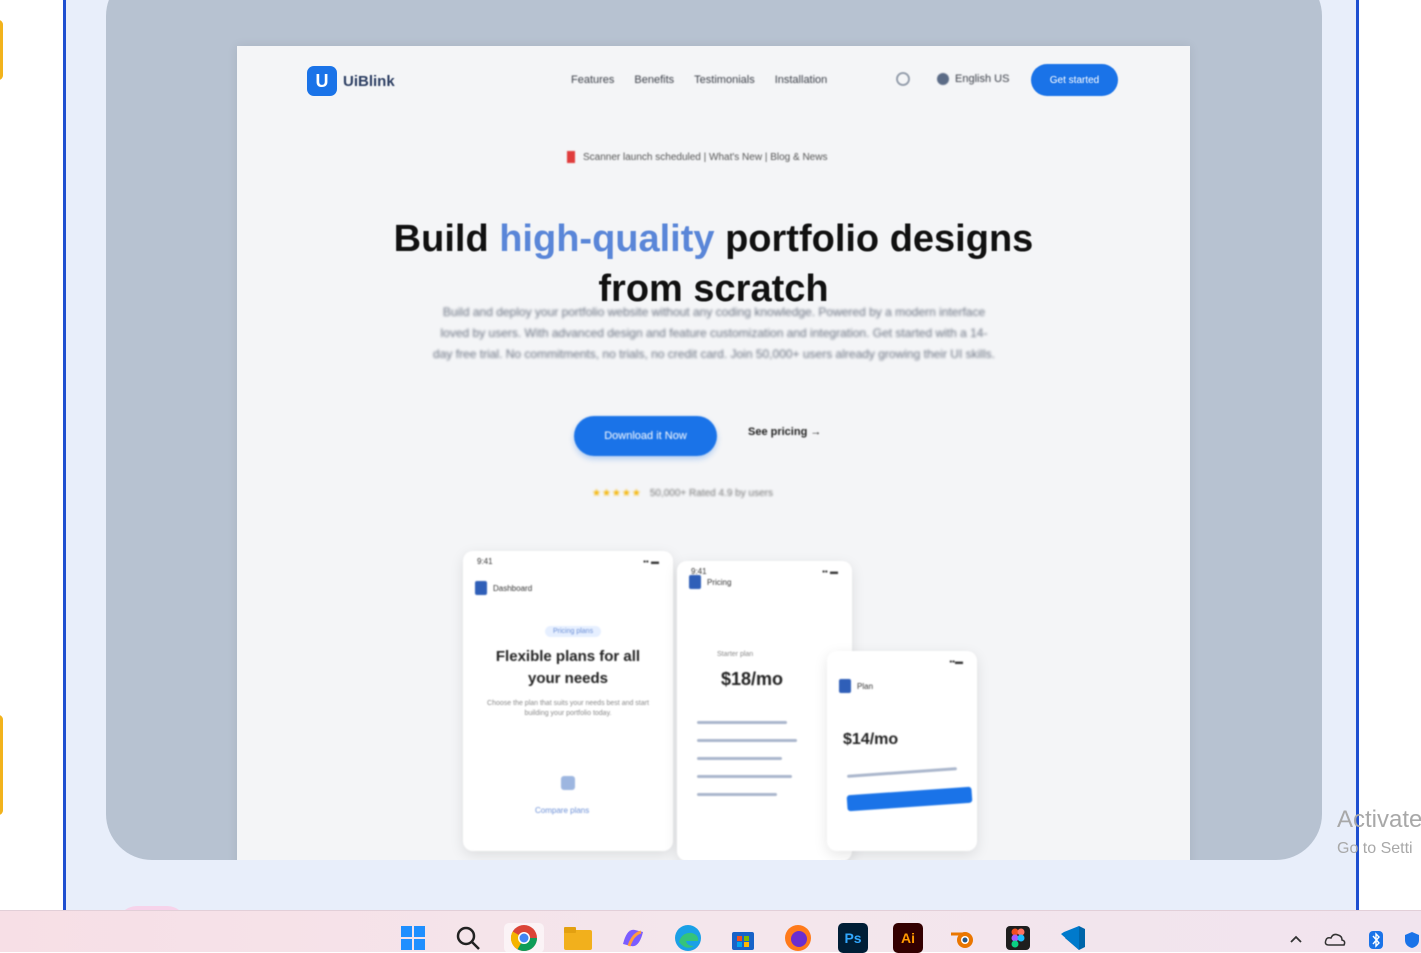 The image size is (1421, 953). Describe the element at coordinates (871, 739) in the screenshot. I see `phone-price: $14/mo` at that location.